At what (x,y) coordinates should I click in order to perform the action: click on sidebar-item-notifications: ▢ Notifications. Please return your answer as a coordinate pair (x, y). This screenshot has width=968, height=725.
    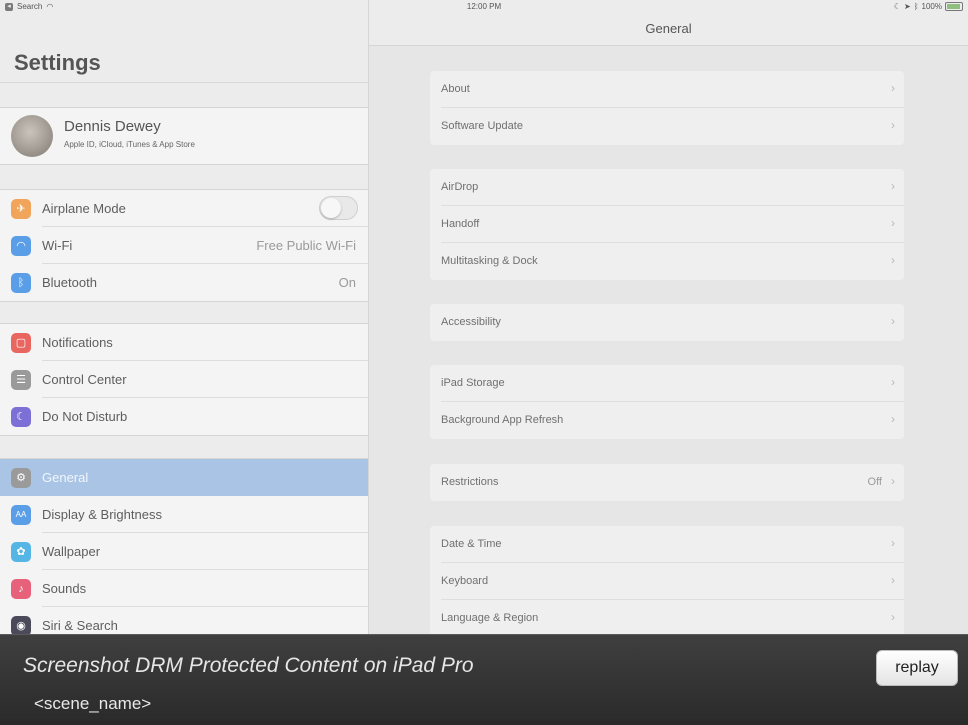
    Looking at the image, I should click on (184, 342).